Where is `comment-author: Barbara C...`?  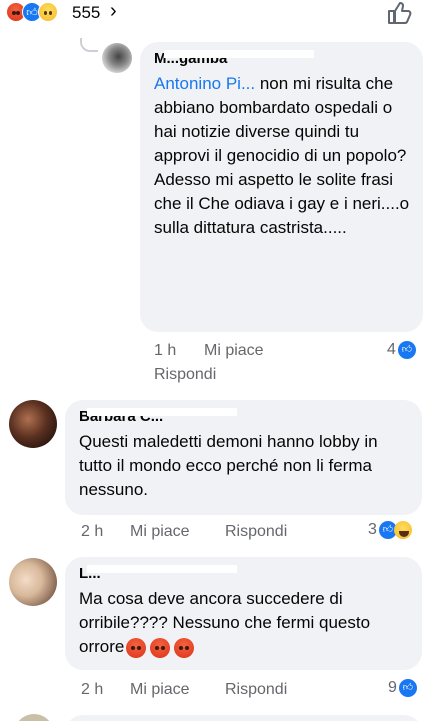 comment-author: Barbara C... is located at coordinates (244, 417).